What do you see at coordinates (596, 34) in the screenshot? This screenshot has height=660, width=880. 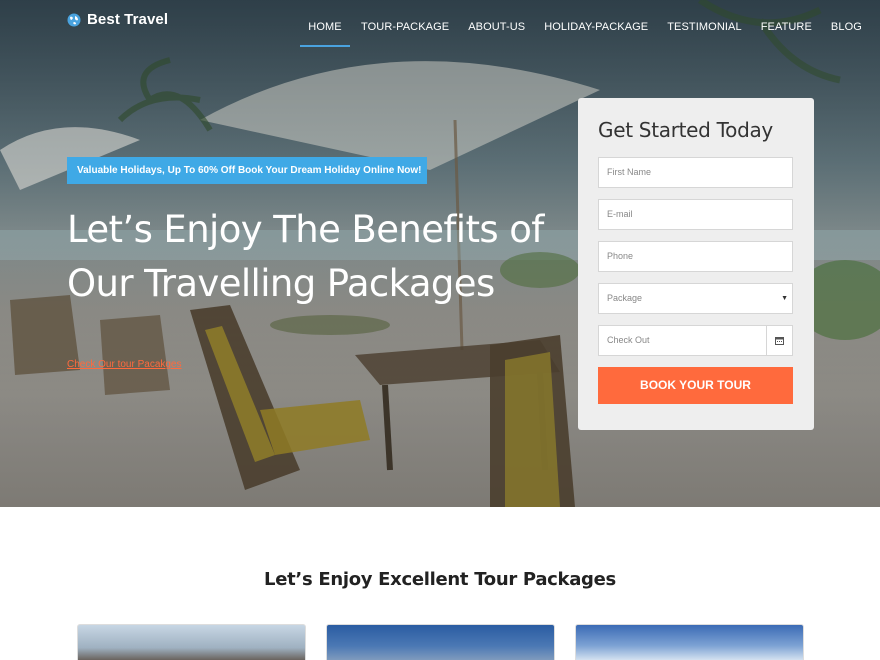 I see `nav-item-holiday-package: HOLIDAY-PACKAGE` at bounding box center [596, 34].